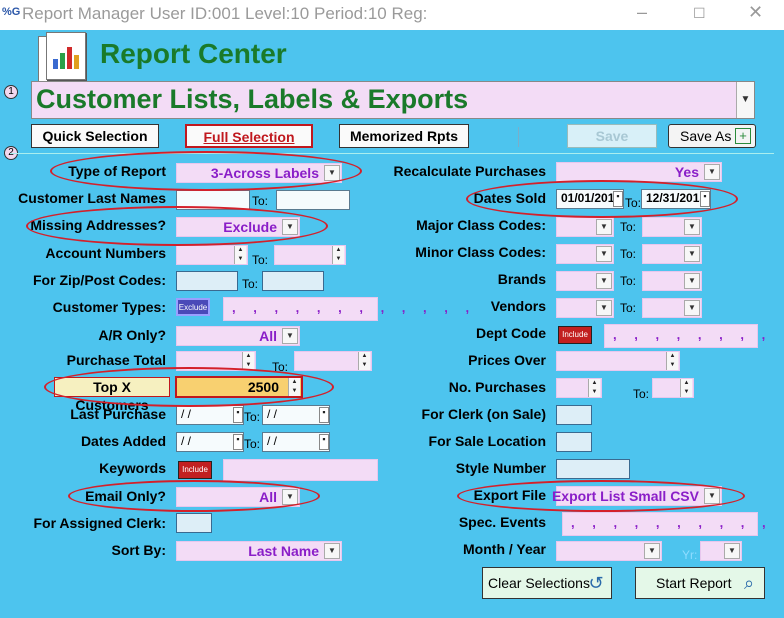 This screenshot has width=784, height=618. Describe the element at coordinates (250, 284) in the screenshot. I see `zip-to-label: To:` at that location.